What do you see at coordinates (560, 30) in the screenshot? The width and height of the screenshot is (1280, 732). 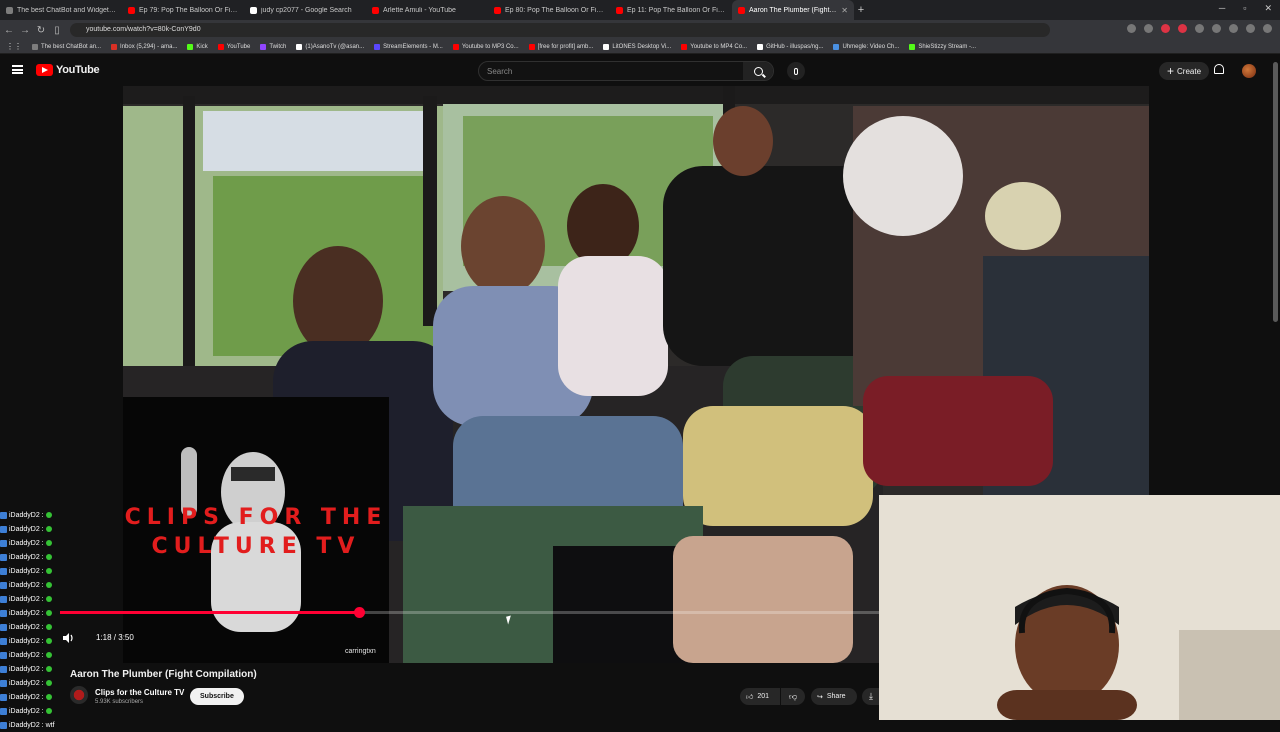 I see `url-bar: youtube.com/watch?v=80k-ConY9d0` at bounding box center [560, 30].